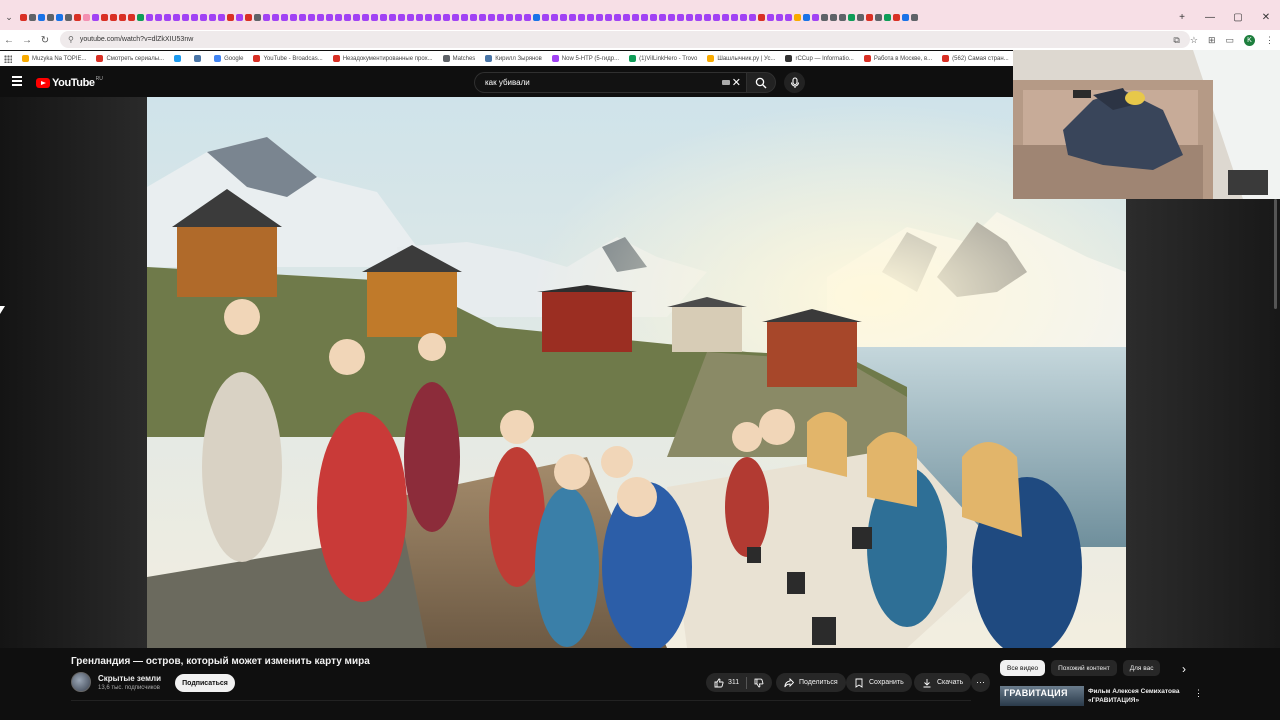  Describe the element at coordinates (1210, 17) in the screenshot. I see `minimize-icon: —` at that location.